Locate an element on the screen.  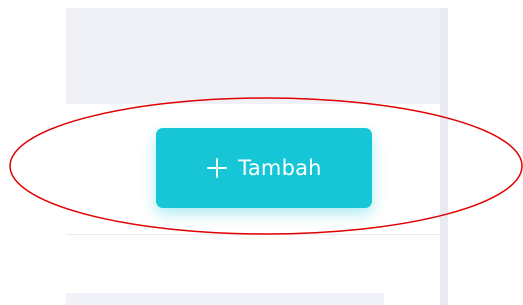
add-button: Tambah is located at coordinates (264, 168).